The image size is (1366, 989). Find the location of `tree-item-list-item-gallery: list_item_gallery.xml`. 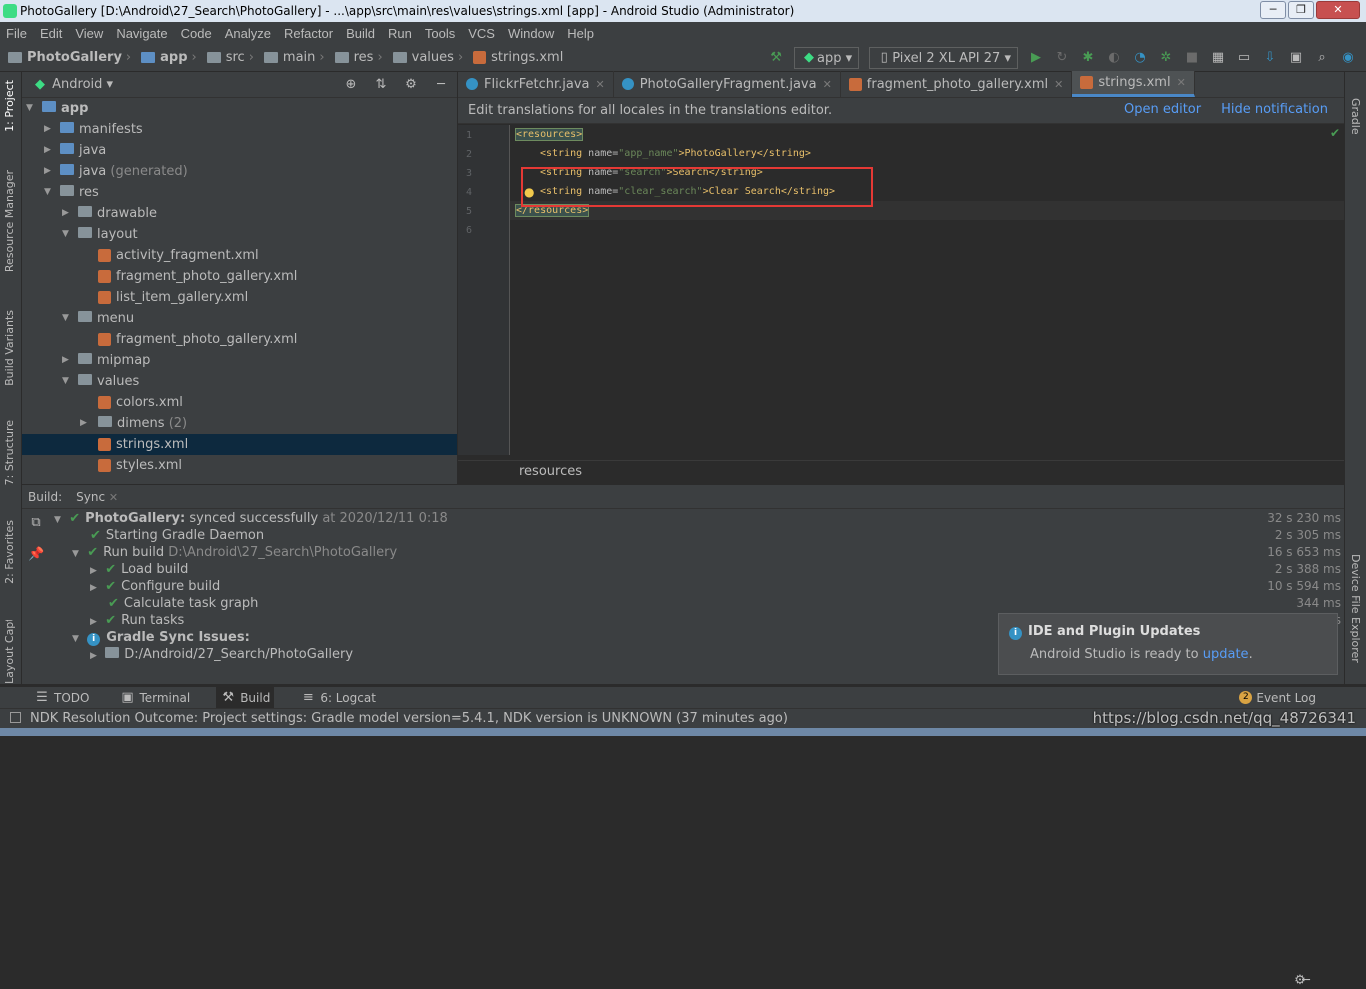

tree-item-list-item-gallery: list_item_gallery.xml is located at coordinates (239, 297).